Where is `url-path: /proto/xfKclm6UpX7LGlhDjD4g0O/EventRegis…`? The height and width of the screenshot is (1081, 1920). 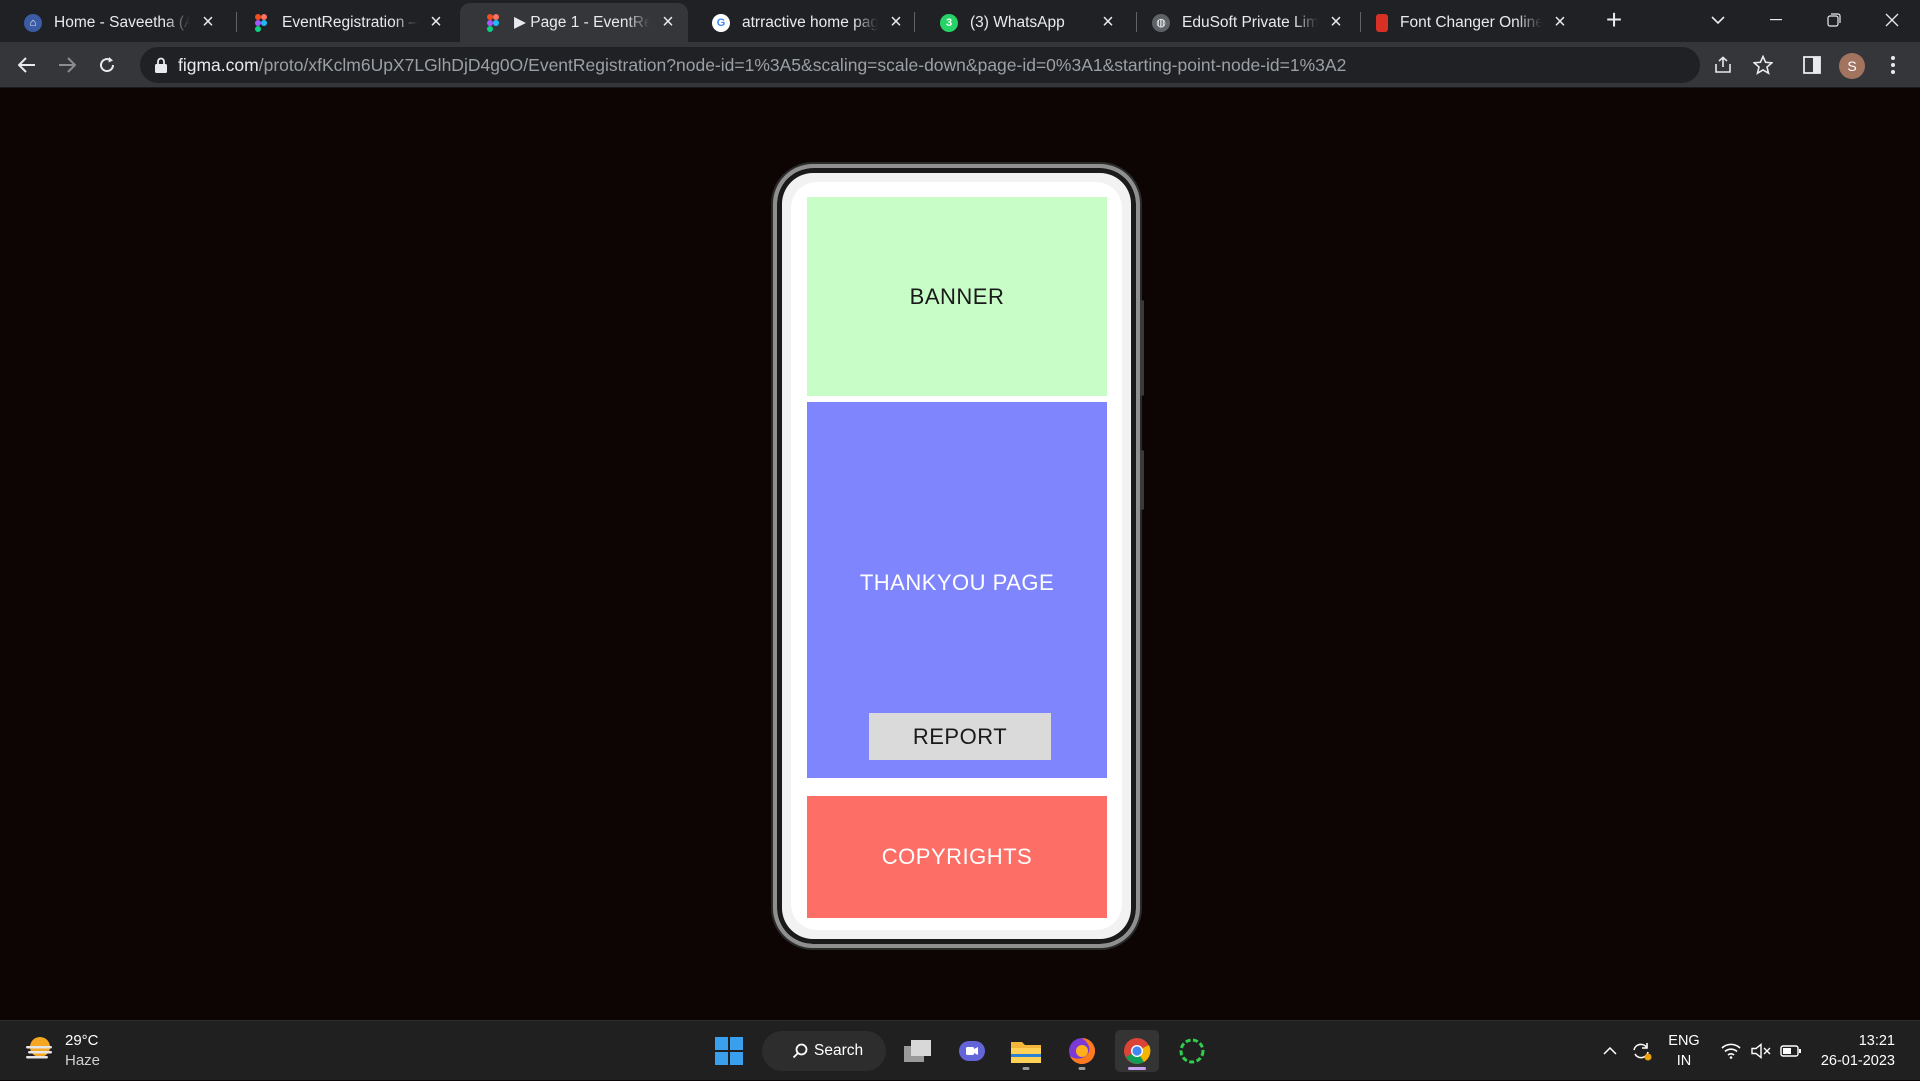 url-path: /proto/xfKclm6UpX7LGlhDjD4g0O/EventRegis… is located at coordinates (802, 65).